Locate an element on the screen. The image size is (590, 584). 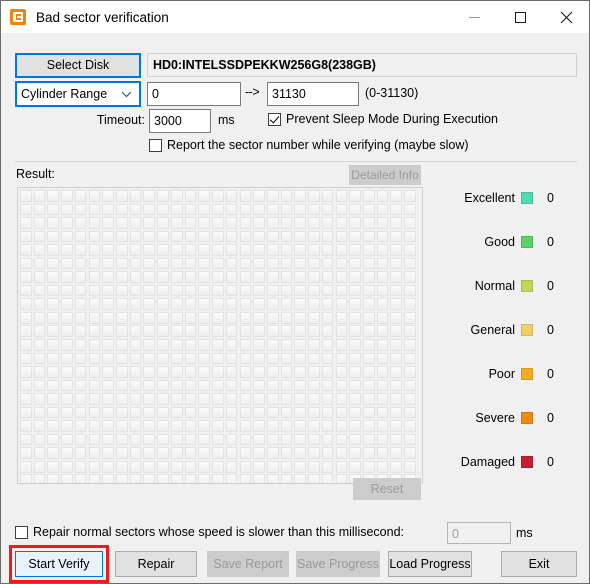
repair-button: Repair is located at coordinates (156, 564).